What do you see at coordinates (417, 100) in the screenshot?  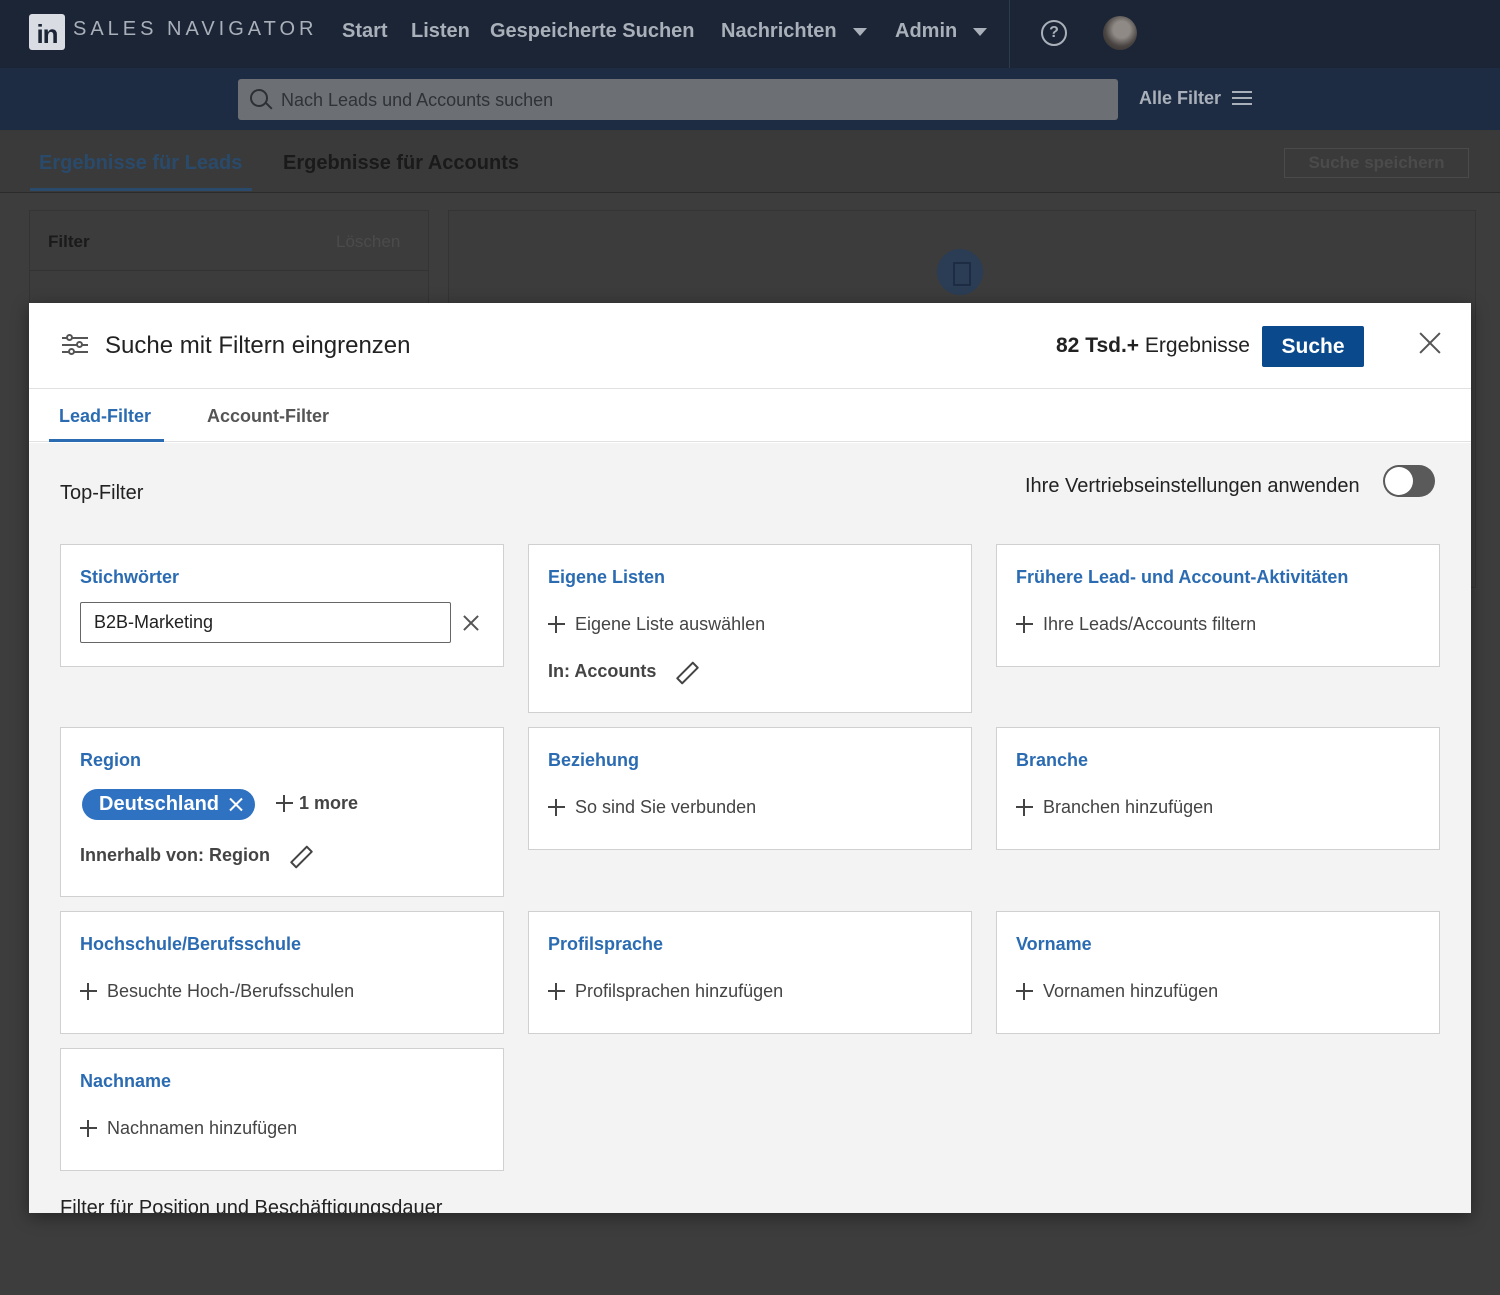 I see `search-placeholder: Nach Leads und Accounts suchen` at bounding box center [417, 100].